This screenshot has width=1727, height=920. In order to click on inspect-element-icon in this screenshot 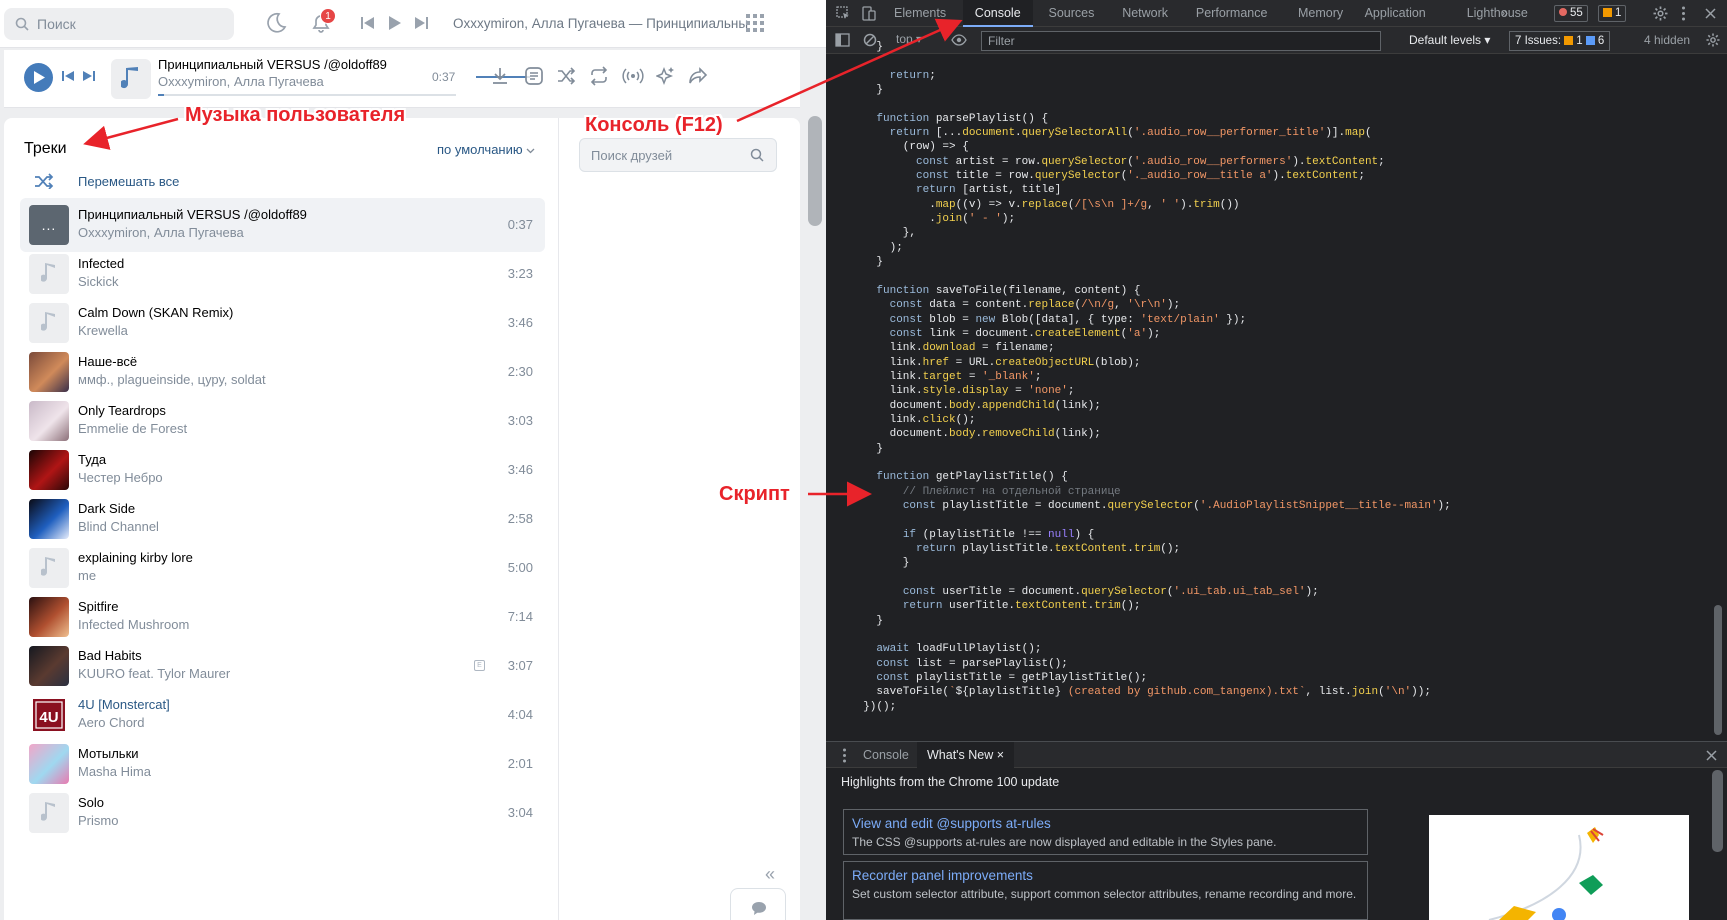, I will do `click(843, 13)`.